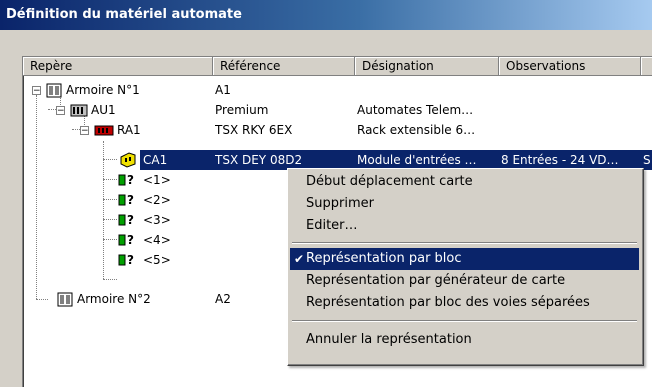 This screenshot has height=387, width=652. Describe the element at coordinates (464, 259) in the screenshot. I see `menu-item-block-representation: ✔ Représentation par bloc` at that location.